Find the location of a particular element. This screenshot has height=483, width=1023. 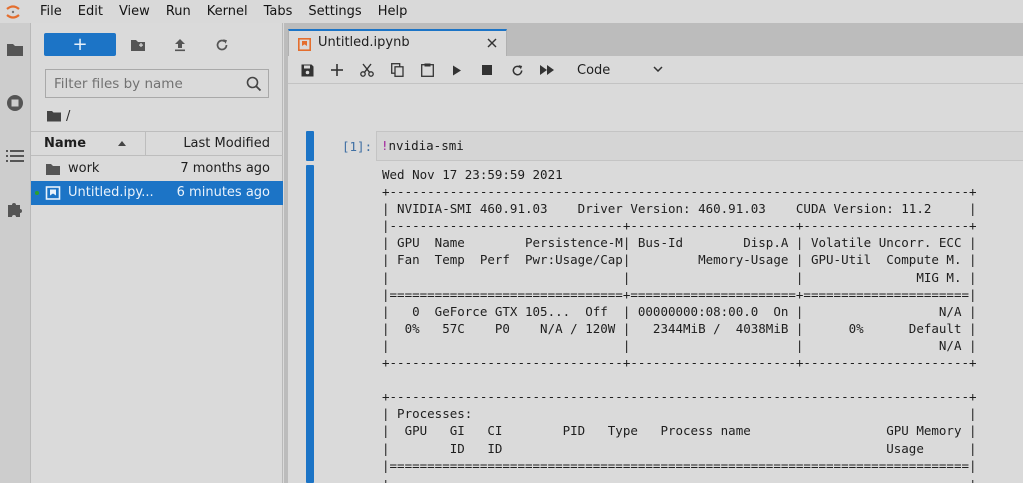

copy-icon is located at coordinates (397, 70).